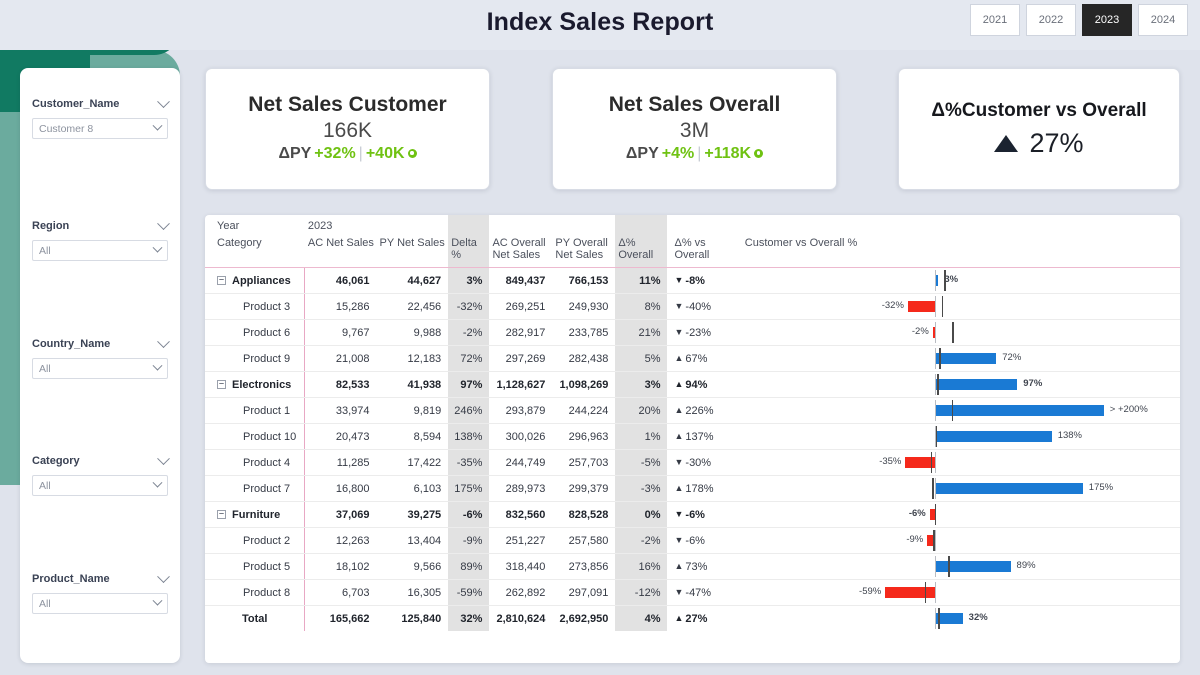 This screenshot has width=1200, height=675. What do you see at coordinates (694, 129) in the screenshot?
I see `kpi-card-net-sales-overall: Net Sales Overall 3M ΔPY +4% | +118K` at bounding box center [694, 129].